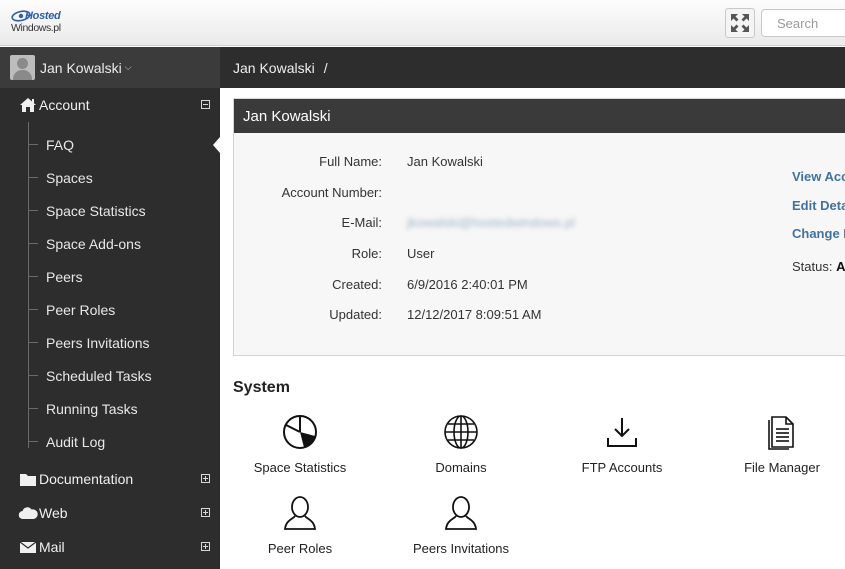 Image resolution: width=845 pixels, height=569 pixels. I want to click on sidebar-item-spaces: Spaces, so click(110, 177).